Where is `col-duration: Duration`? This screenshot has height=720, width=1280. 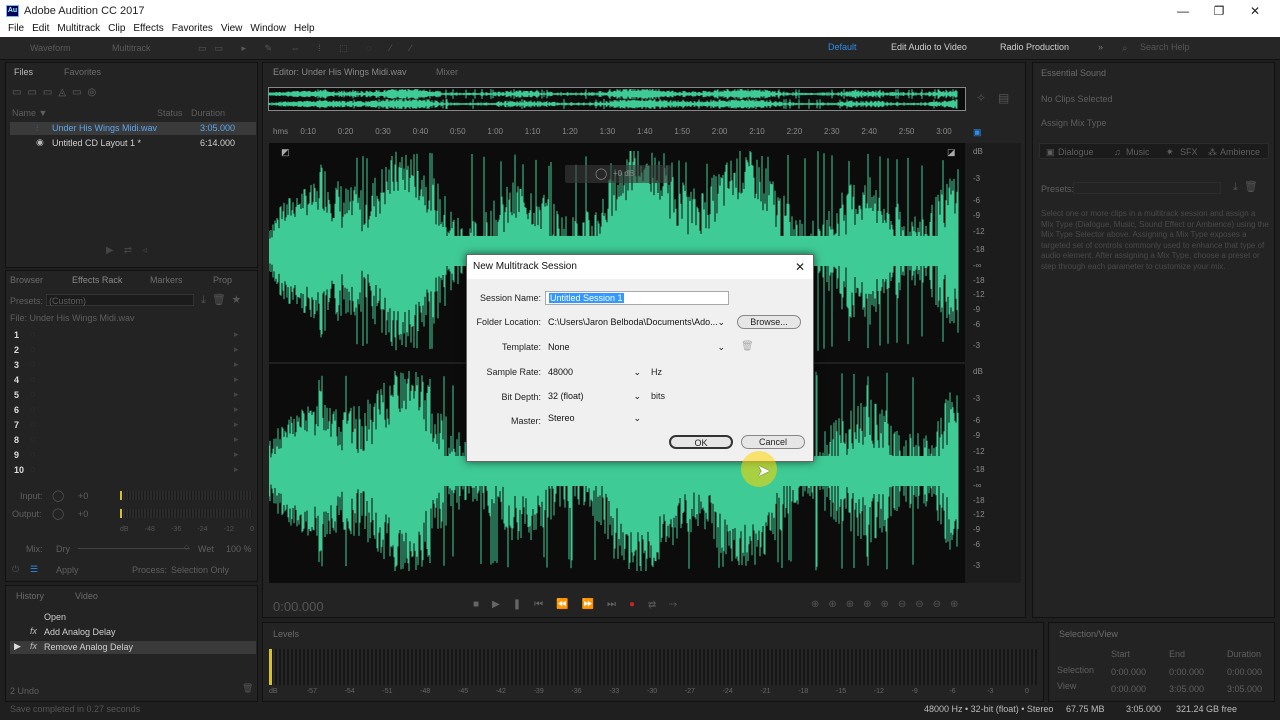
col-duration: Duration is located at coordinates (208, 113).